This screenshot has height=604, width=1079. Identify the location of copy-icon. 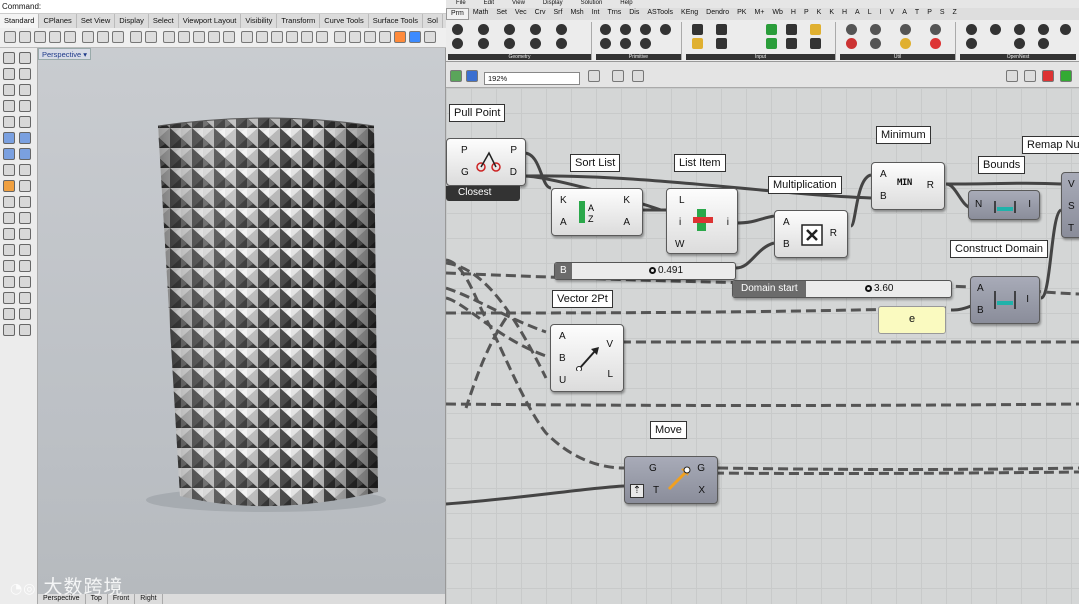
(103, 37).